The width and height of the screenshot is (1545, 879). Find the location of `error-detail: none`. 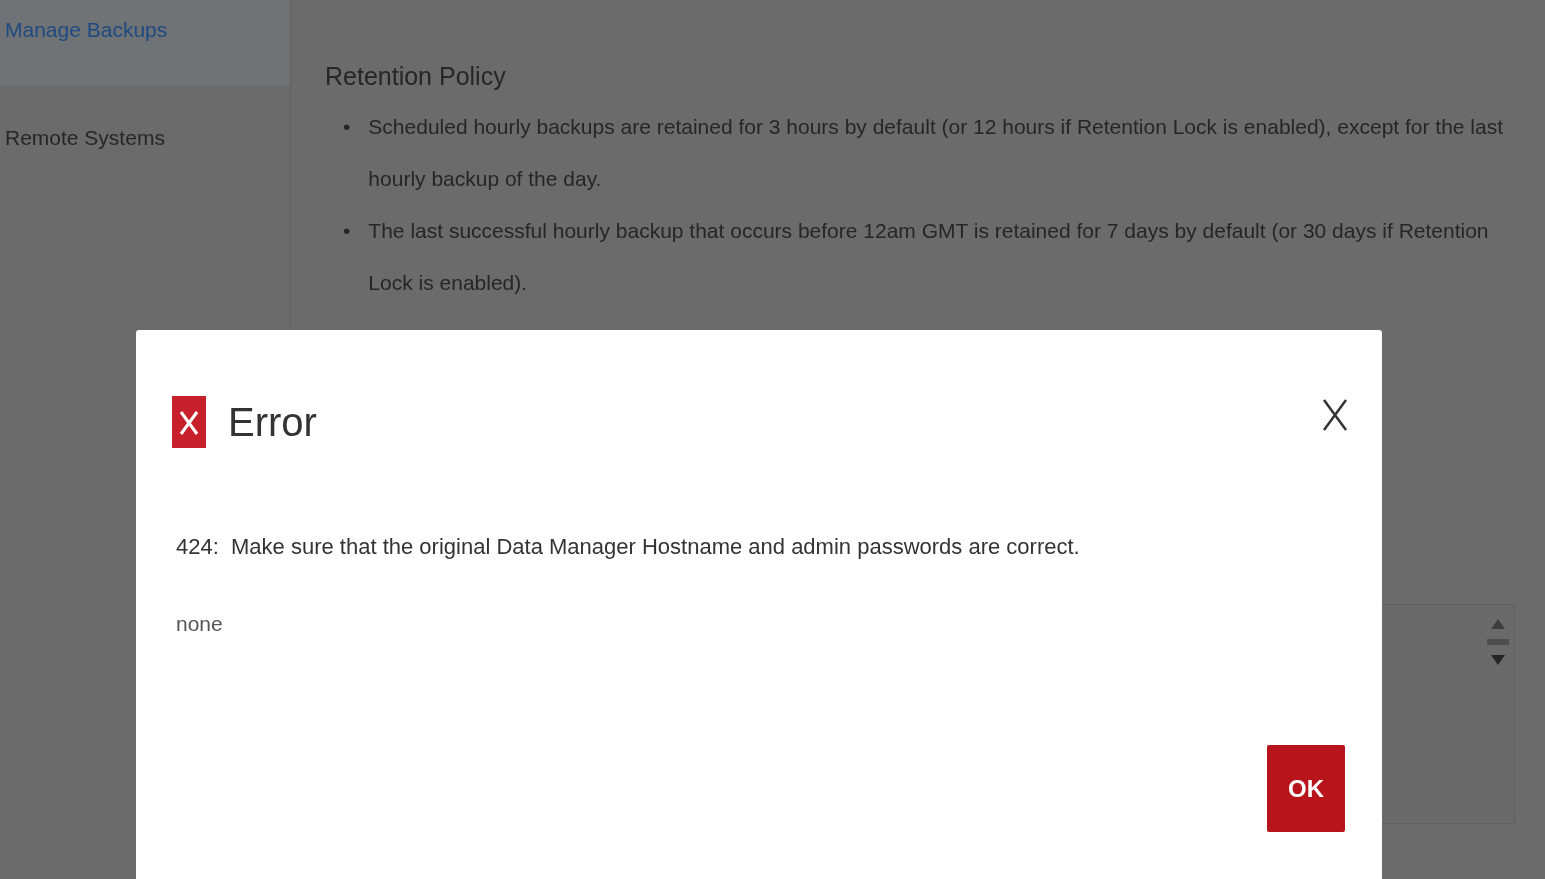

error-detail: none is located at coordinates (200, 624).